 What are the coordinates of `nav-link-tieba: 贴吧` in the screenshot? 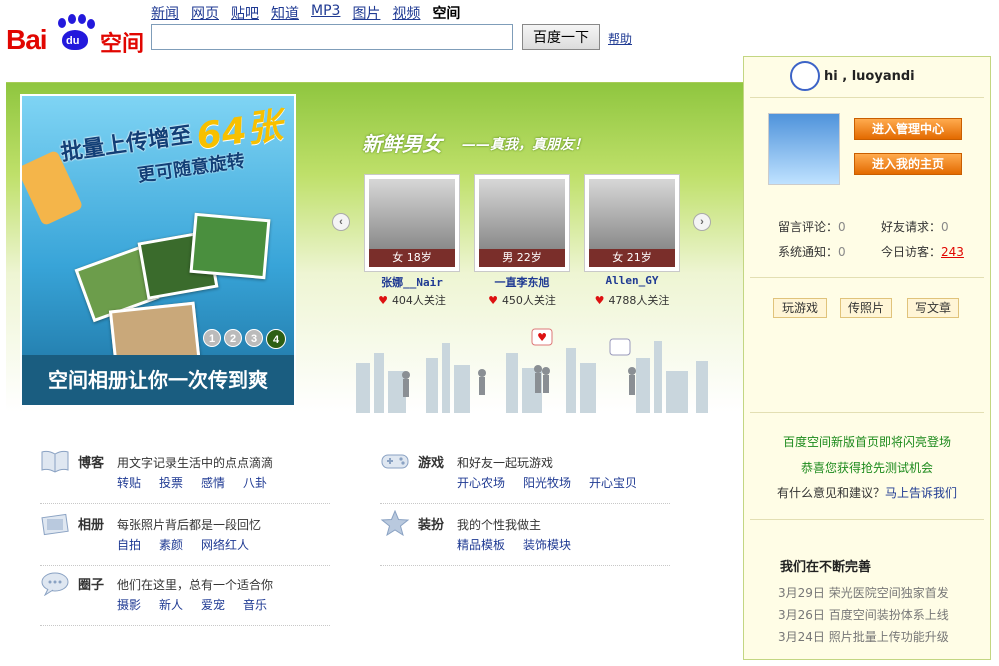 It's located at (245, 13).